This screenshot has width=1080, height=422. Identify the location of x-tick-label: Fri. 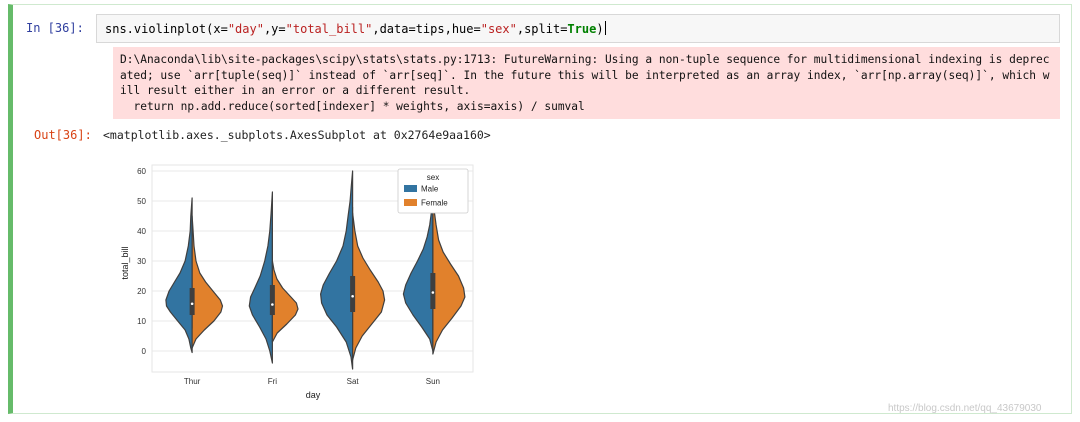
(273, 381).